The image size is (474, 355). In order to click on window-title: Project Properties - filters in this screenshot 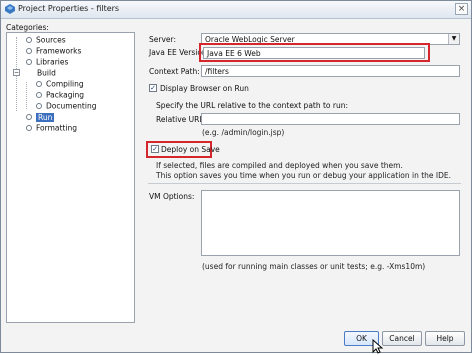, I will do `click(69, 8)`.